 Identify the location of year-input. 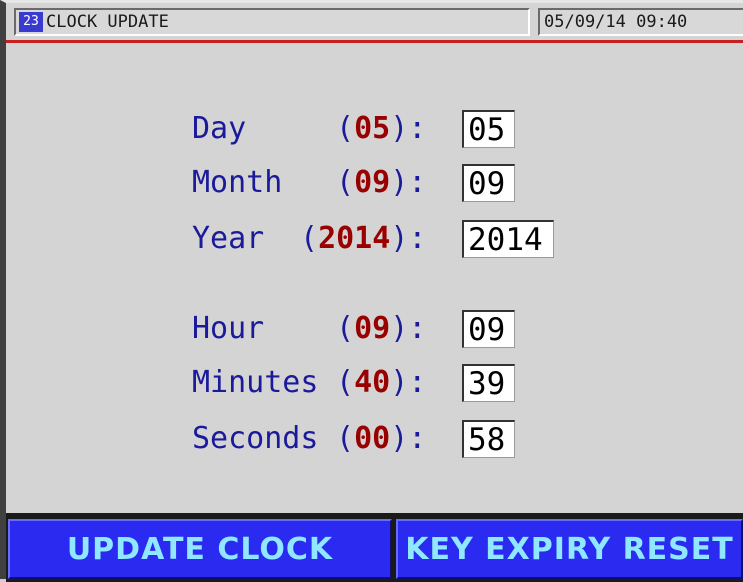
(508, 239).